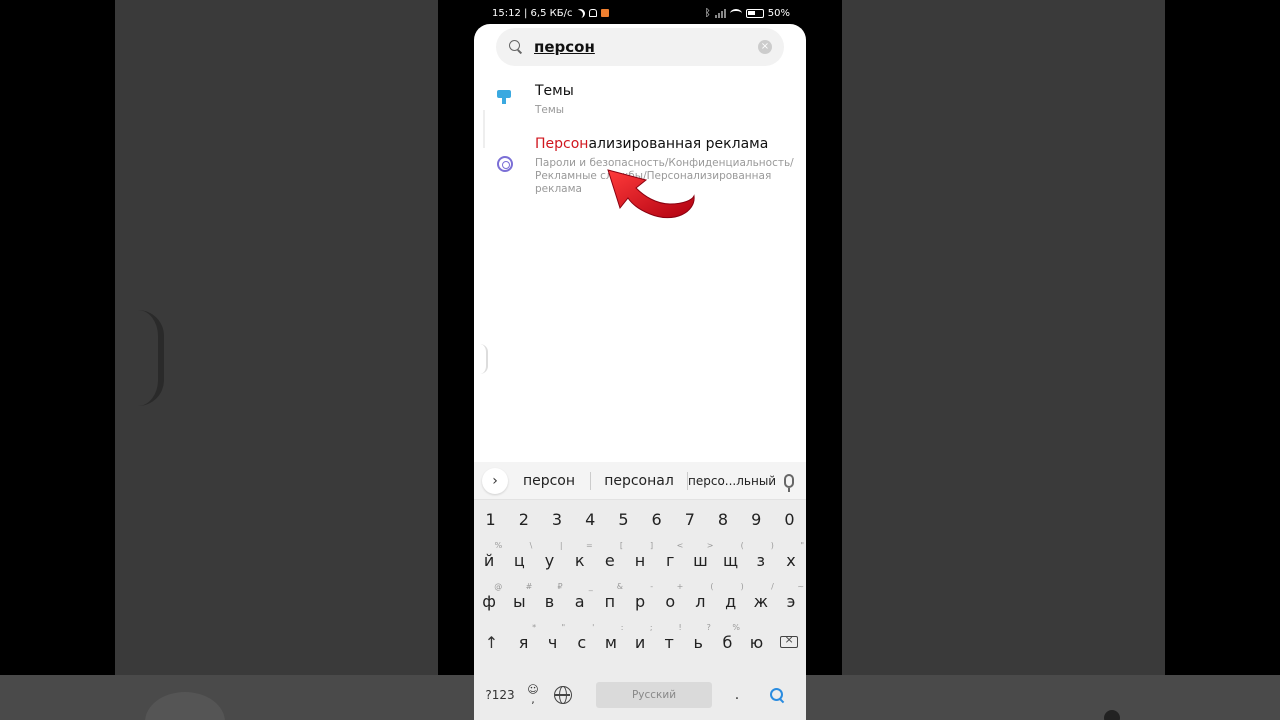 The width and height of the screenshot is (1280, 720). What do you see at coordinates (732, 481) in the screenshot?
I see `suggestion-3: персо...льный` at bounding box center [732, 481].